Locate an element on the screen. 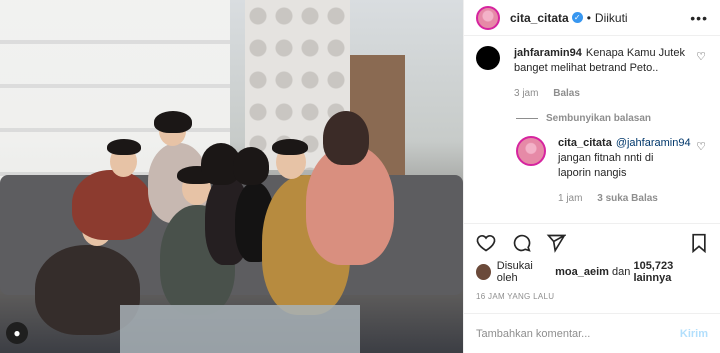  comment-reply-button: Balas is located at coordinates (566, 93).